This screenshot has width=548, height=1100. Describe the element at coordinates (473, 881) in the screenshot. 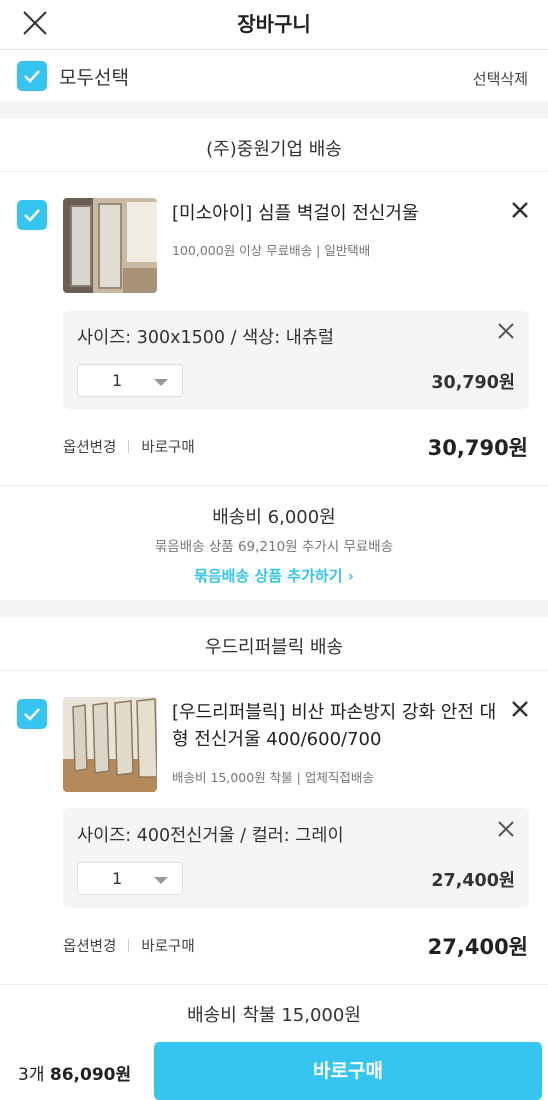

I see `option-price: 27,400원` at that location.